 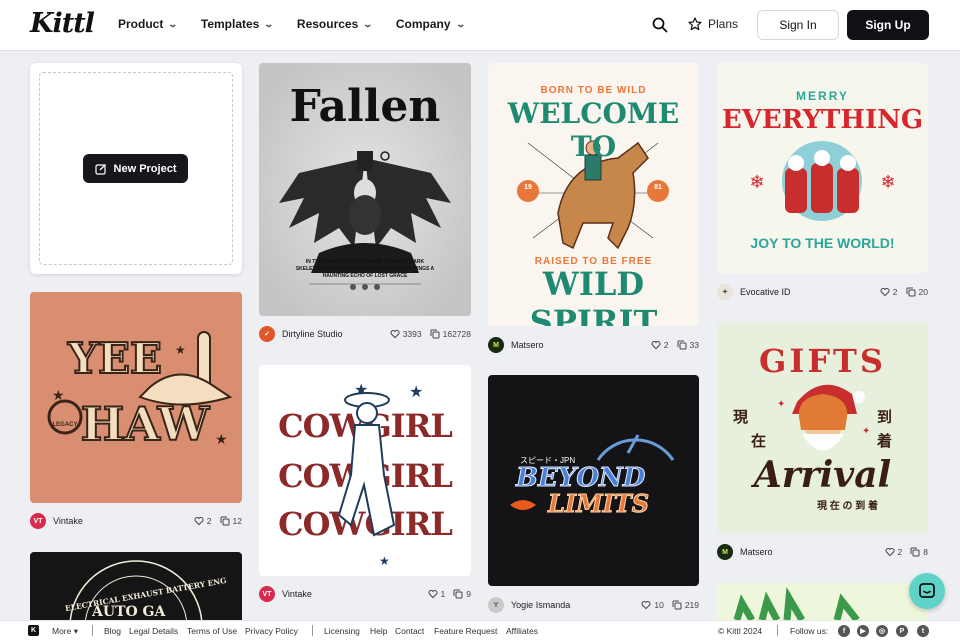 What do you see at coordinates (593, 90) in the screenshot?
I see `wild-top-text: BORN TO BE WILD` at bounding box center [593, 90].